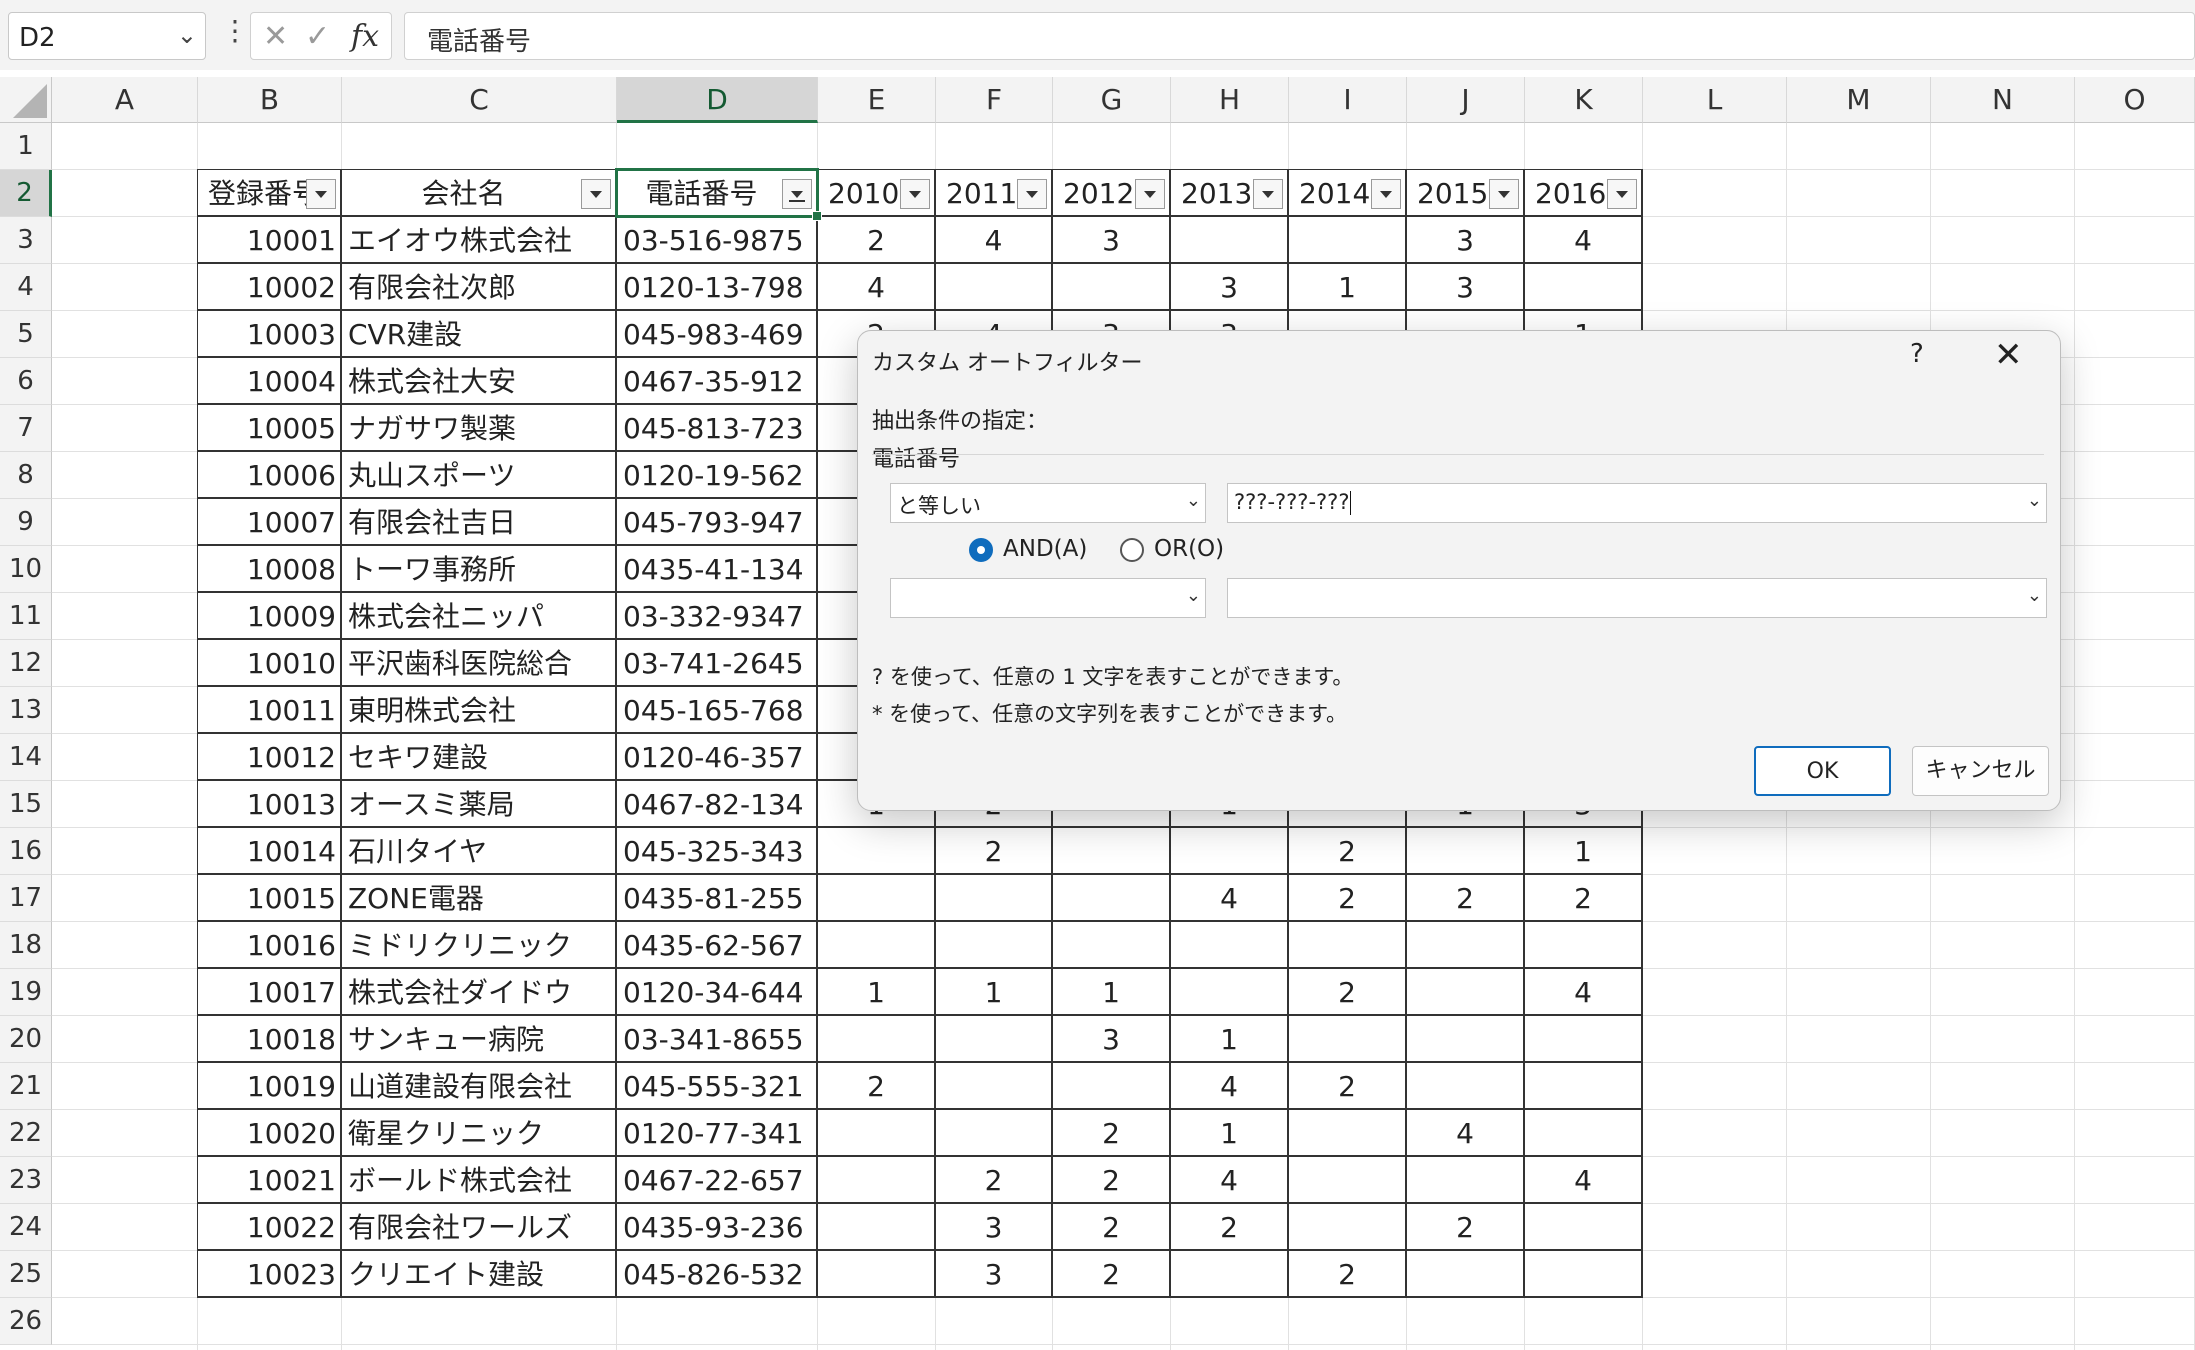  I want to click on cell-id: 10012, so click(270, 757).